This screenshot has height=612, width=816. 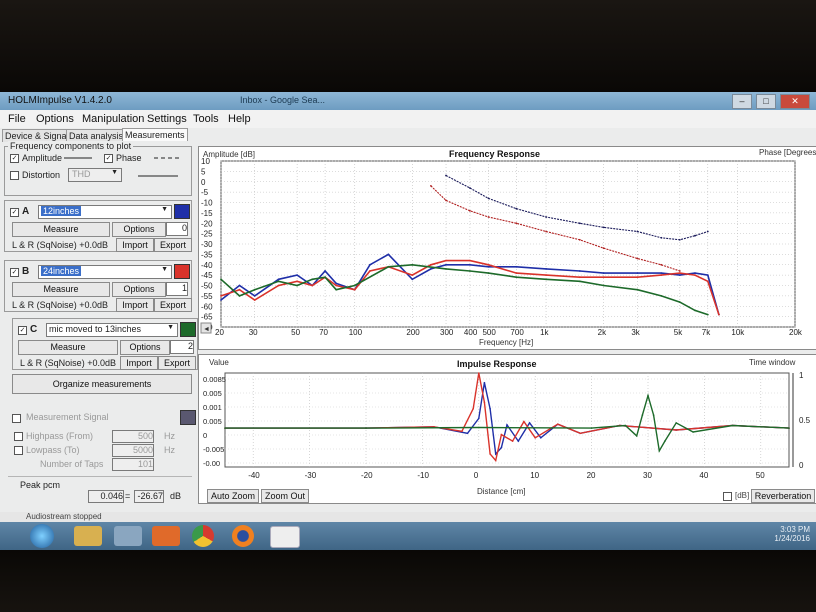 I want to click on lowpass-value: 5000, so click(x=142, y=450).